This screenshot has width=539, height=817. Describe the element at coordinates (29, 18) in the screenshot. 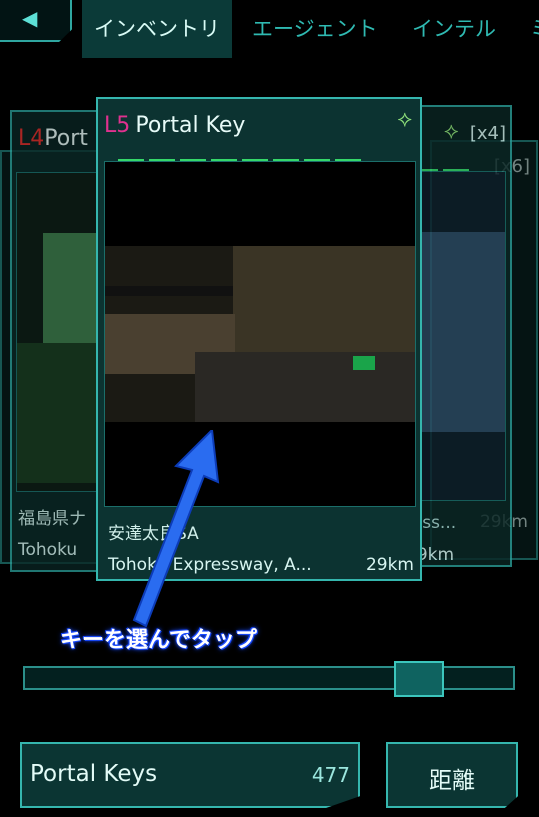

I see `back-arrow-icon: ◀` at that location.